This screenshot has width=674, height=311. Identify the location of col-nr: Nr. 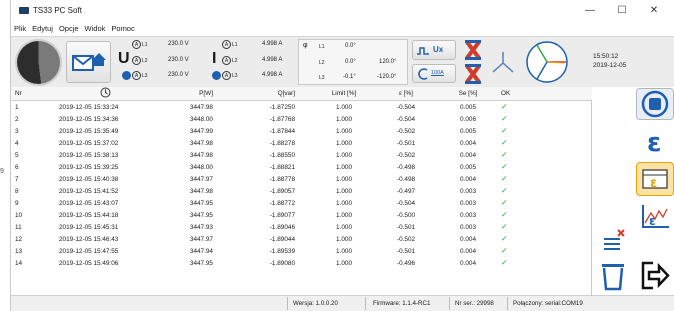
(33, 94).